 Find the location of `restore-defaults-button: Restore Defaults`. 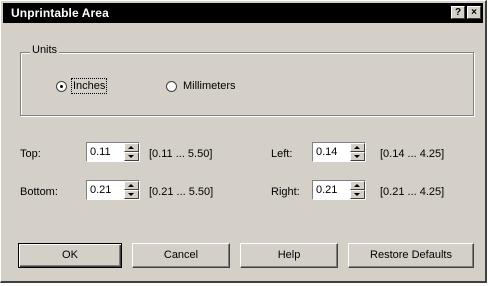

restore-defaults-button: Restore Defaults is located at coordinates (411, 255).